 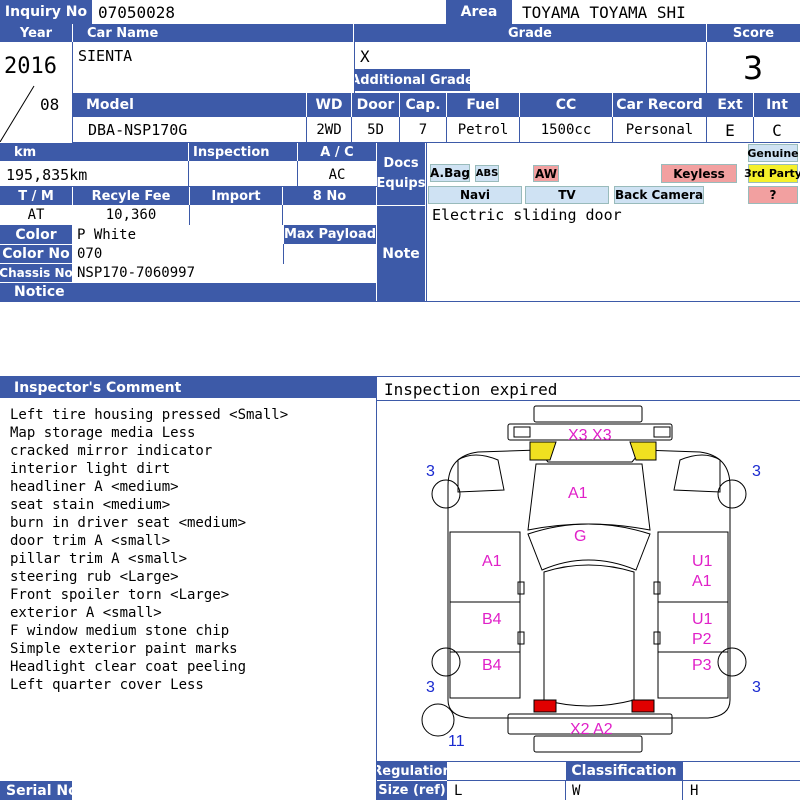 I want to click on inspection-label: Inspection, so click(x=243, y=152).